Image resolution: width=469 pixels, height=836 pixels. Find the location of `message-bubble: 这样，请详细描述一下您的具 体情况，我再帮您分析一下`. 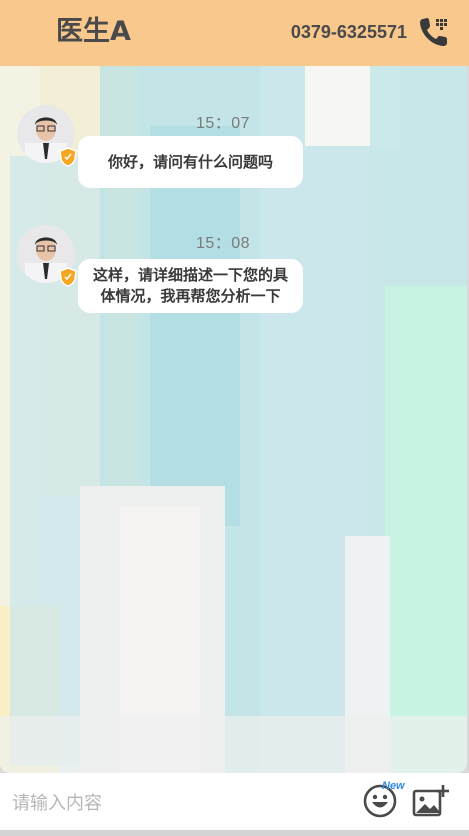

message-bubble: 这样，请详细描述一下您的具 体情况，我再帮您分析一下 is located at coordinates (190, 286).